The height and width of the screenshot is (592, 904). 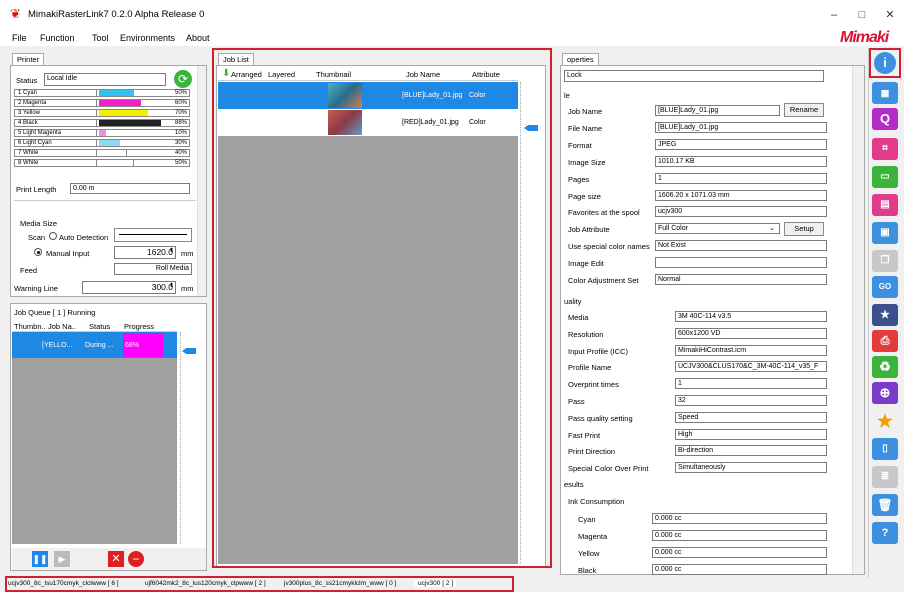 What do you see at coordinates (598, 351) in the screenshot?
I see `property-label: Input Profile (ICC)` at bounding box center [598, 351].